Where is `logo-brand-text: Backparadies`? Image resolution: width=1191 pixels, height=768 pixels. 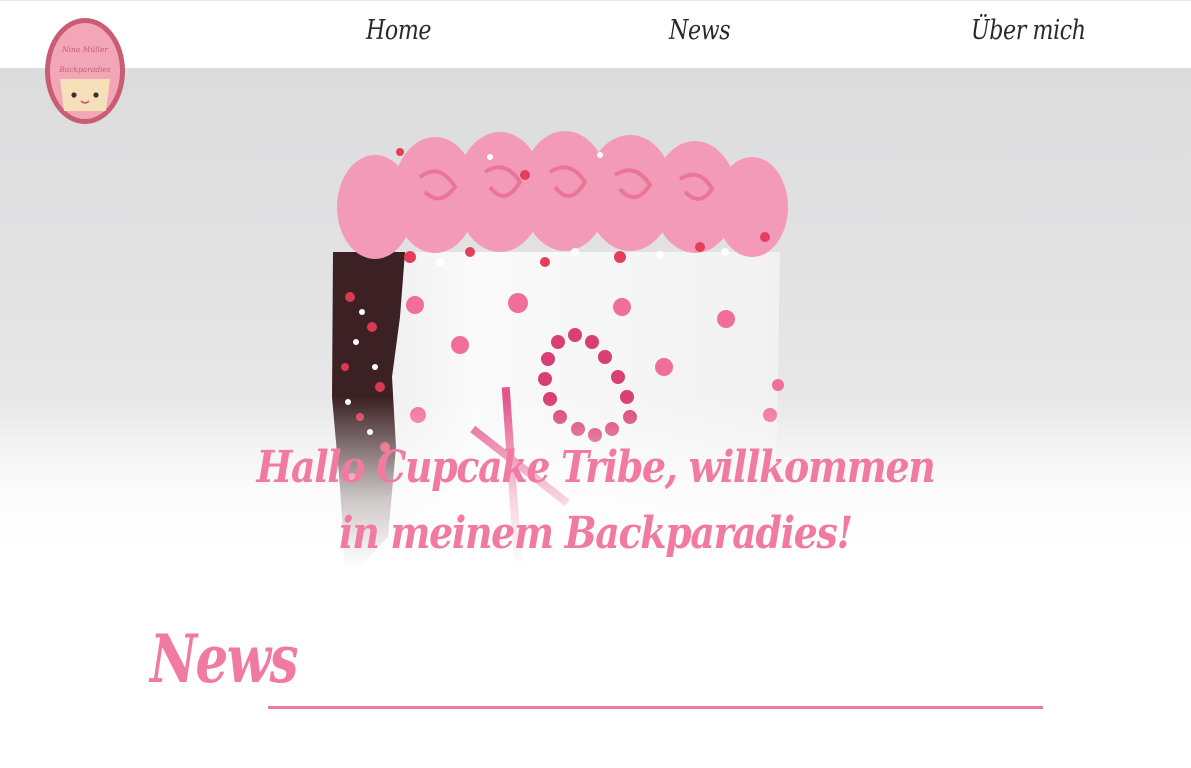 logo-brand-text: Backparadies is located at coordinates (84, 69).